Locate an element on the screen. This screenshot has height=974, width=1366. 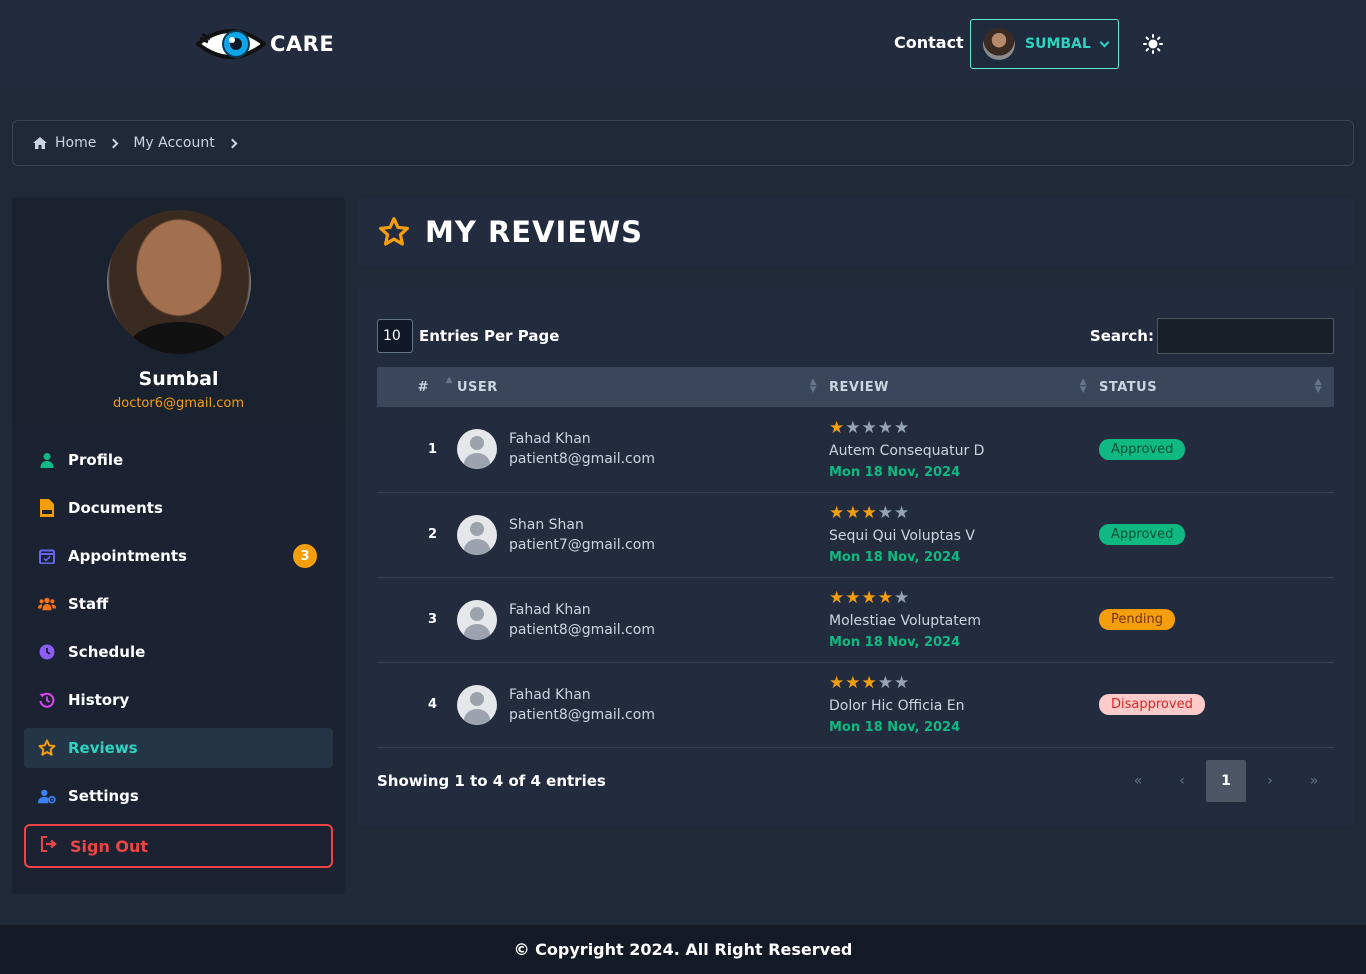
profile-card: Sumbal doctor6@gmail.com is located at coordinates (178, 312).